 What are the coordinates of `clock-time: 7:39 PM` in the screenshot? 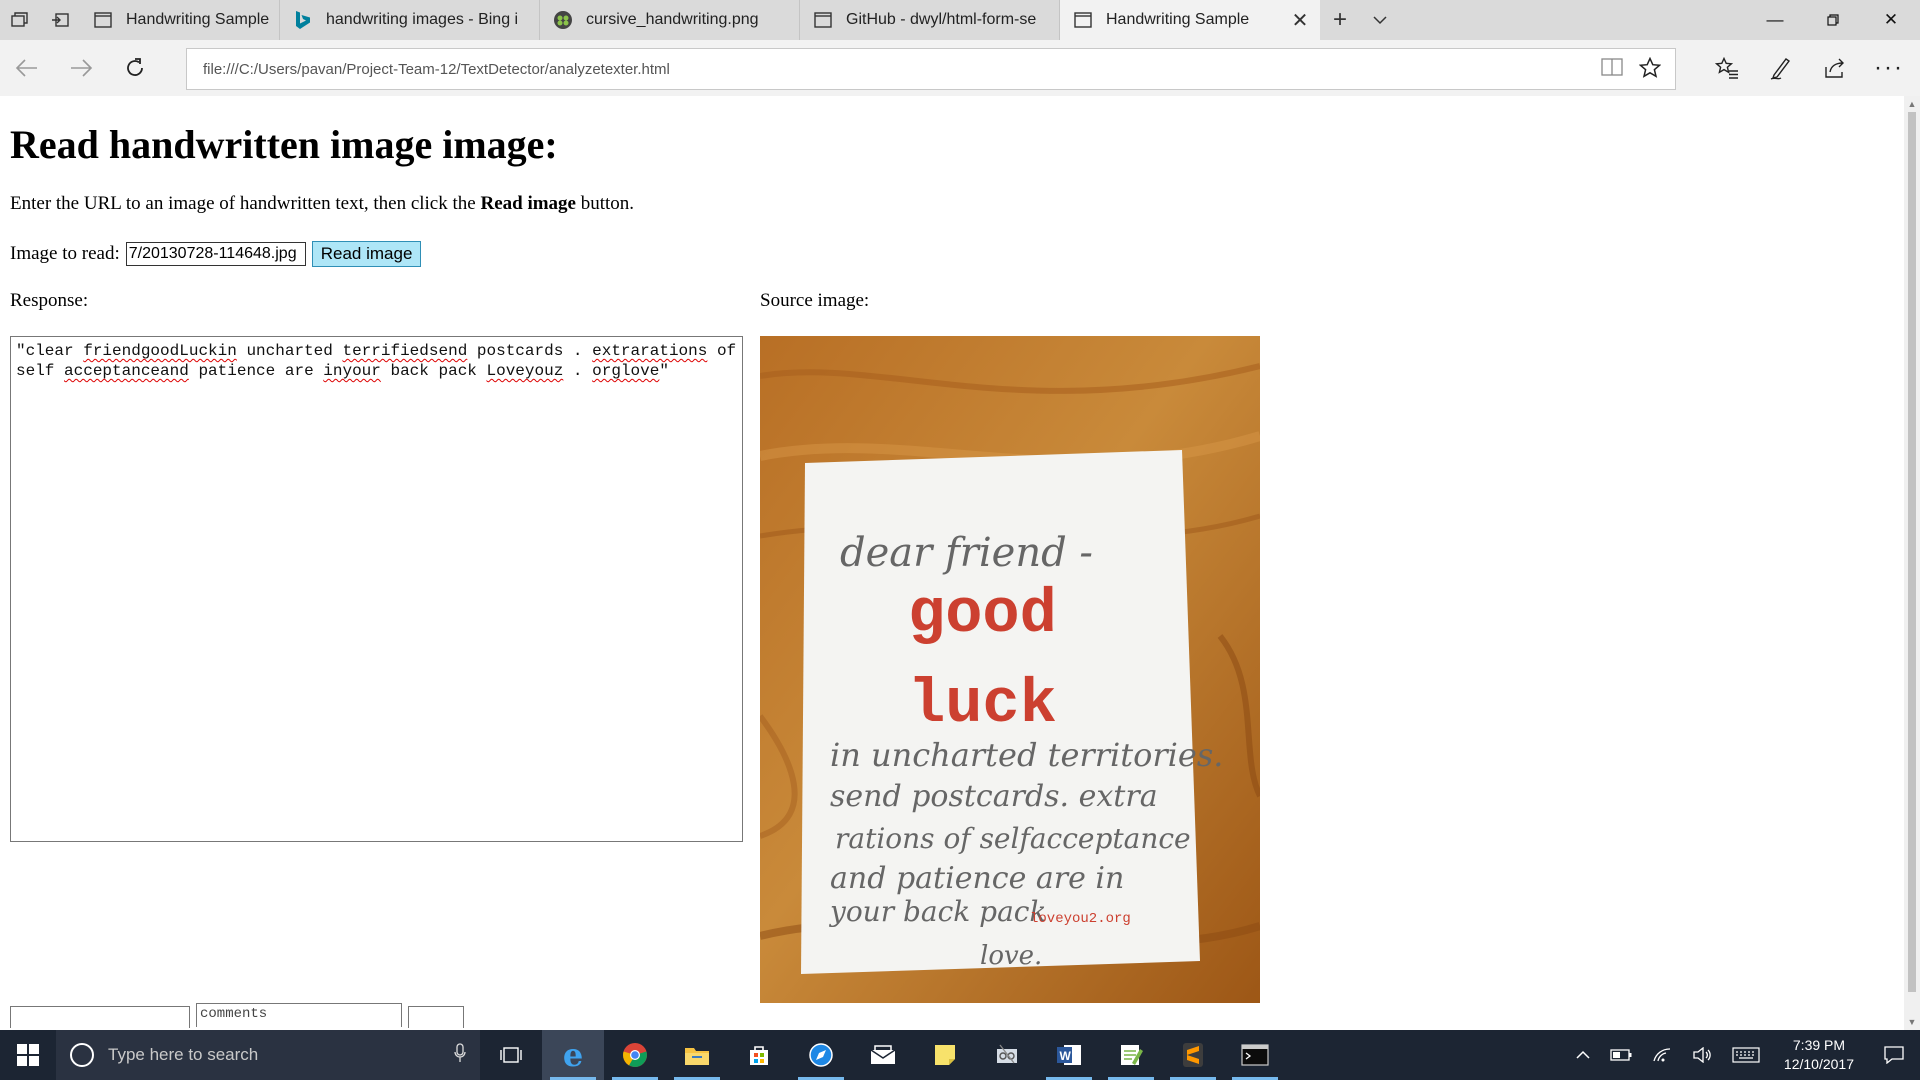 It's located at (1819, 1045).